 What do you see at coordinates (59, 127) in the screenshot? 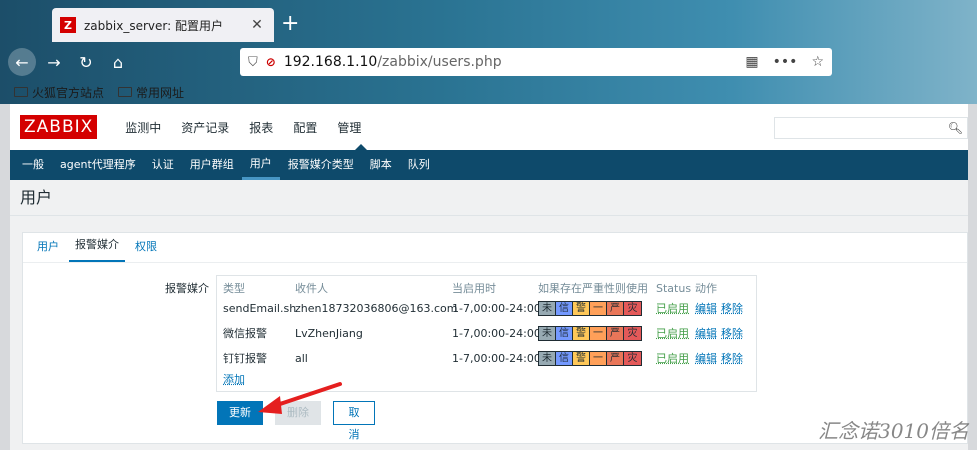
I see `zabbix-logo: ZABBIX` at bounding box center [59, 127].